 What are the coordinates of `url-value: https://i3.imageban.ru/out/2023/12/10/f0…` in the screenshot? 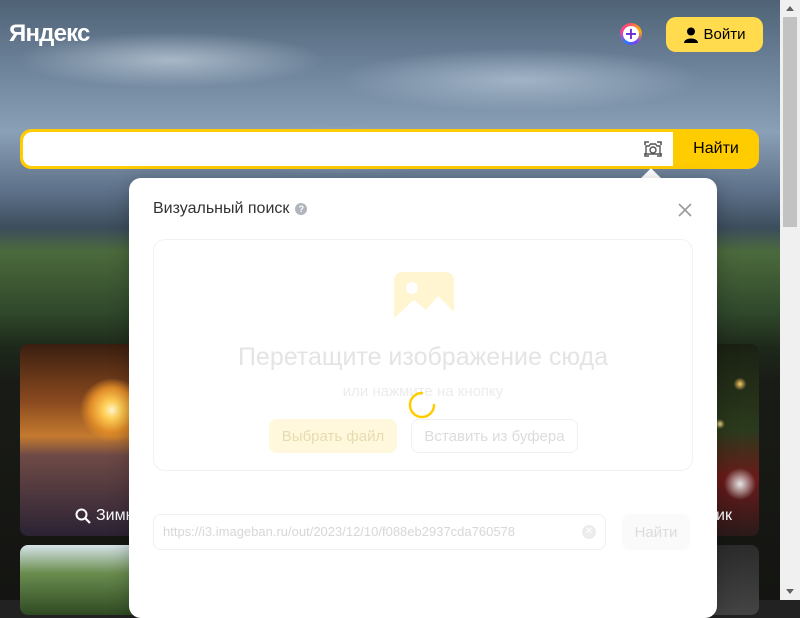 It's located at (339, 531).